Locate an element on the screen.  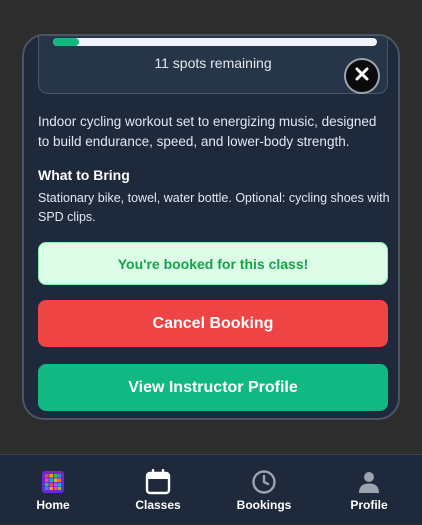
capacity-progress-fill is located at coordinates (66, 42).